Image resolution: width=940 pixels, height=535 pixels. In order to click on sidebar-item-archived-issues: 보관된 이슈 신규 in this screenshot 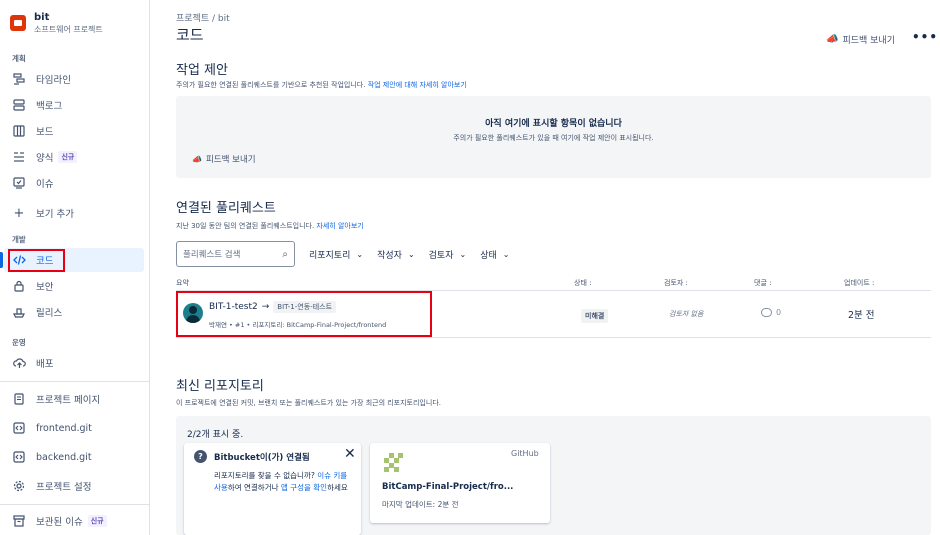, I will do `click(74, 521)`.